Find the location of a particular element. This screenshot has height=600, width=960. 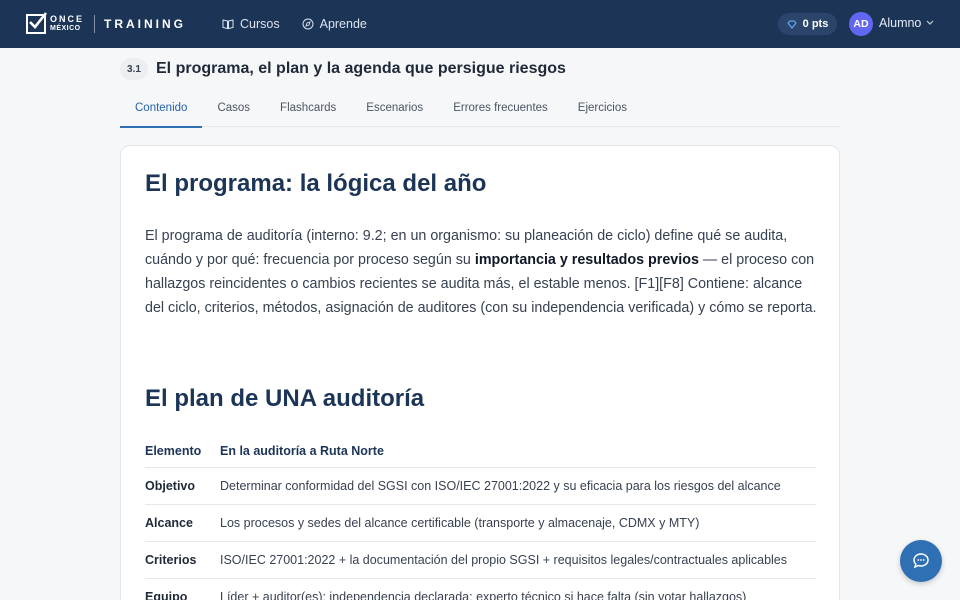

tab-flashcards: Flashcards is located at coordinates (308, 109).